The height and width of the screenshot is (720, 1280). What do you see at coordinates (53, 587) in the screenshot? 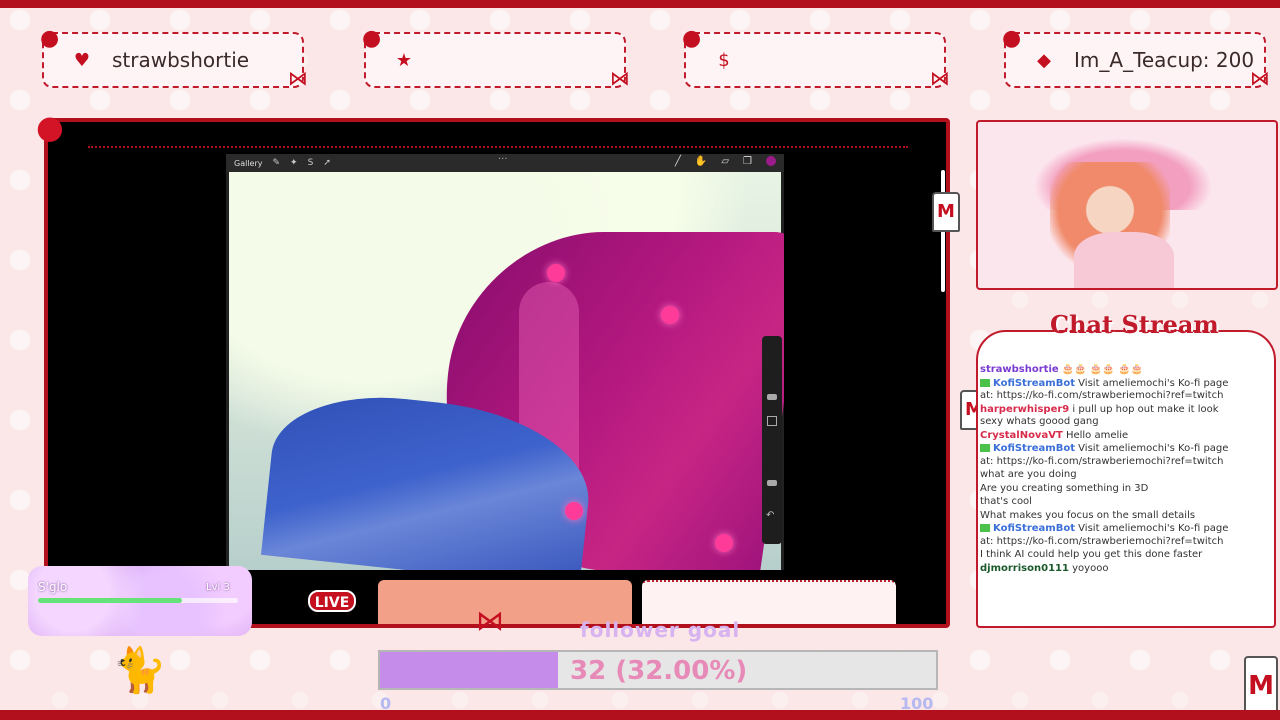
I see `glow-name: S'glo` at bounding box center [53, 587].